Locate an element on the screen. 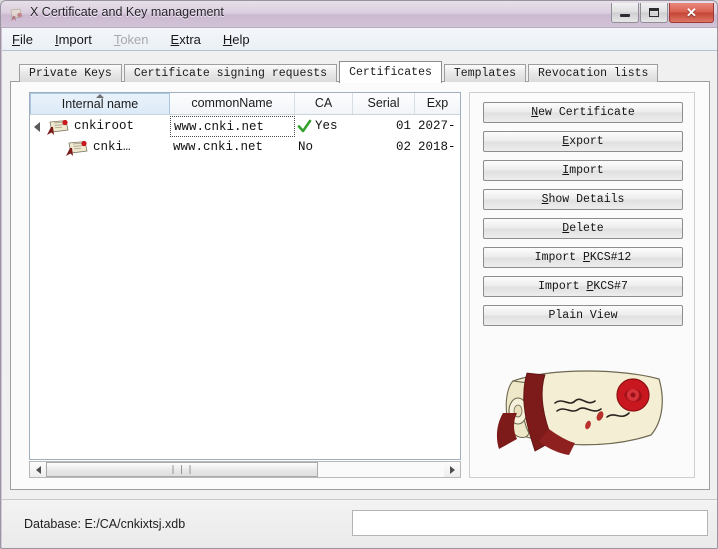 The height and width of the screenshot is (549, 718). app-certificate-icon is located at coordinates (16, 14).